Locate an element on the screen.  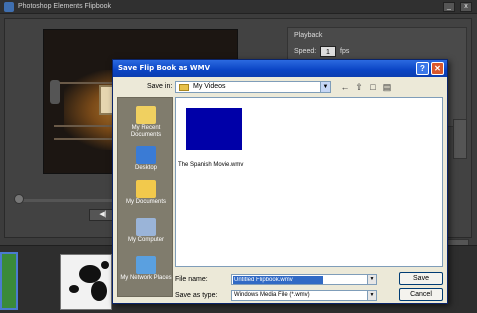
place-network-places: My Network Places is located at coordinates (146, 269).